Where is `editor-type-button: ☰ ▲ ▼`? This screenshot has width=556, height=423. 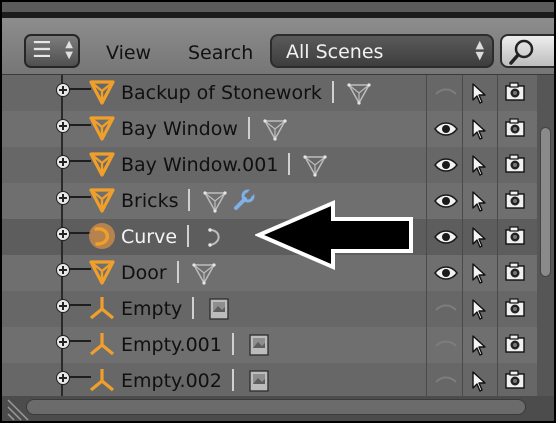
editor-type-button: ☰ ▲ ▼ is located at coordinates (52, 51).